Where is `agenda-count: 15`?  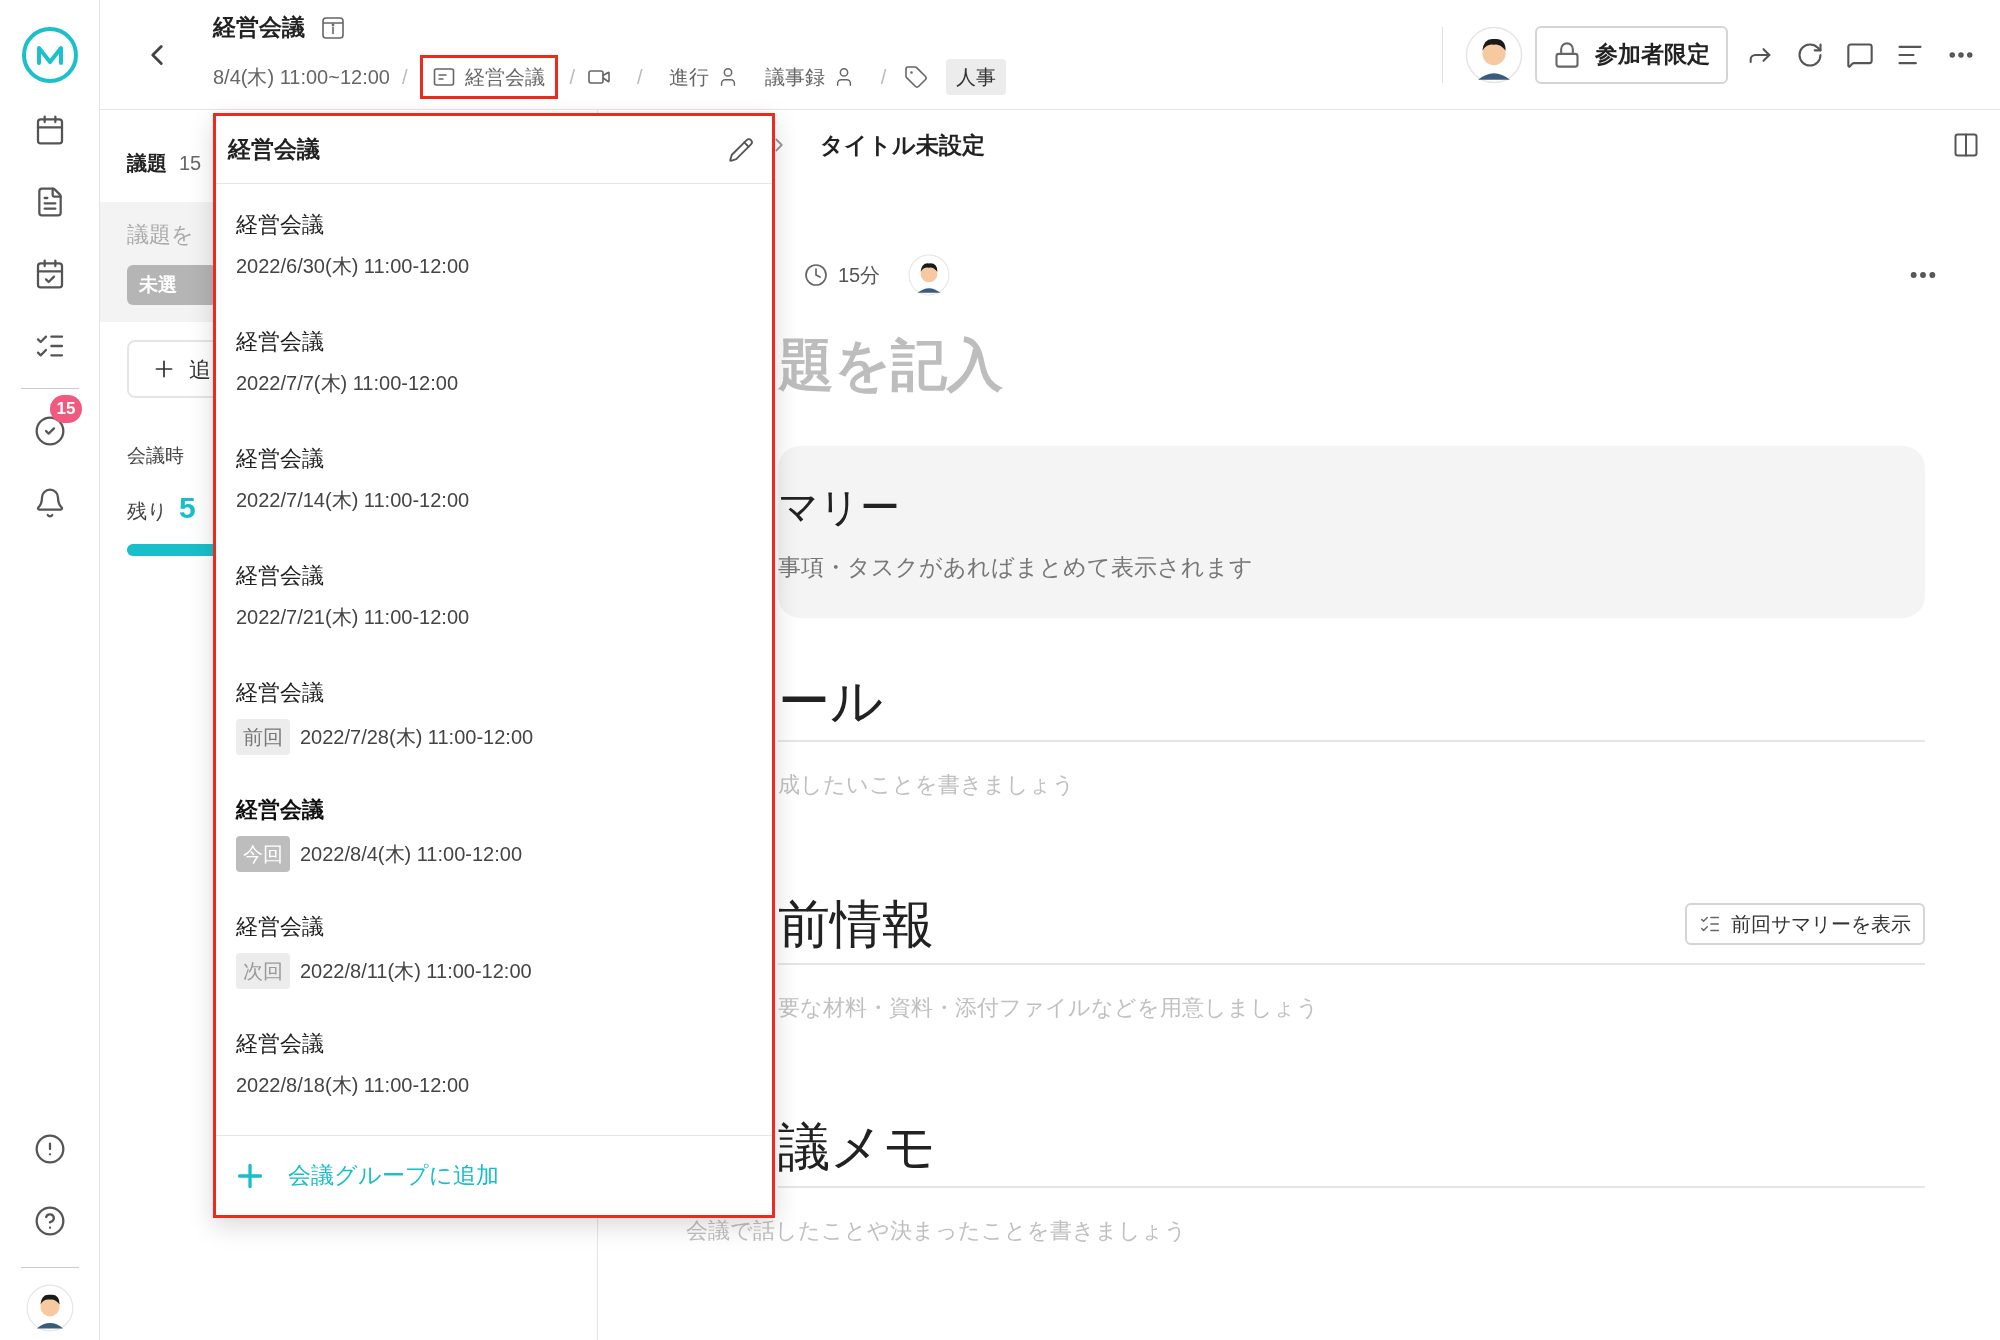
agenda-count: 15 is located at coordinates (190, 163).